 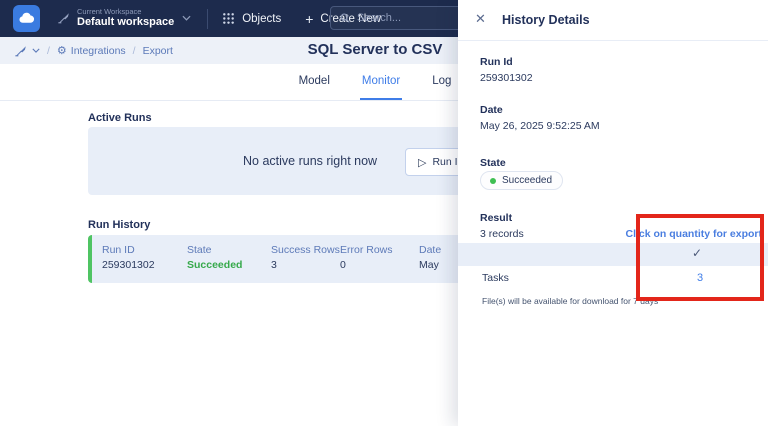 I want to click on date-field-label: Date, so click(x=491, y=110).